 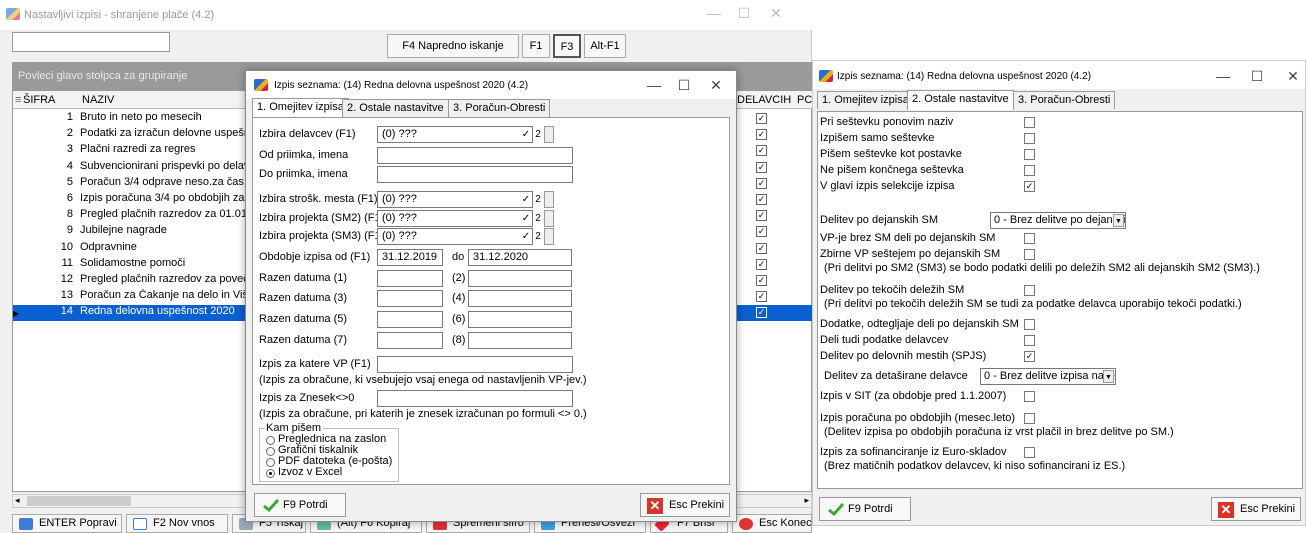 What do you see at coordinates (764, 100) in the screenshot?
I see `col-delavcih: DELAVCIH` at bounding box center [764, 100].